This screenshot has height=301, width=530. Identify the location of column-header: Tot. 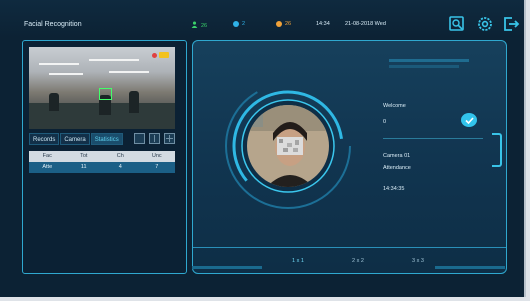
(84, 156).